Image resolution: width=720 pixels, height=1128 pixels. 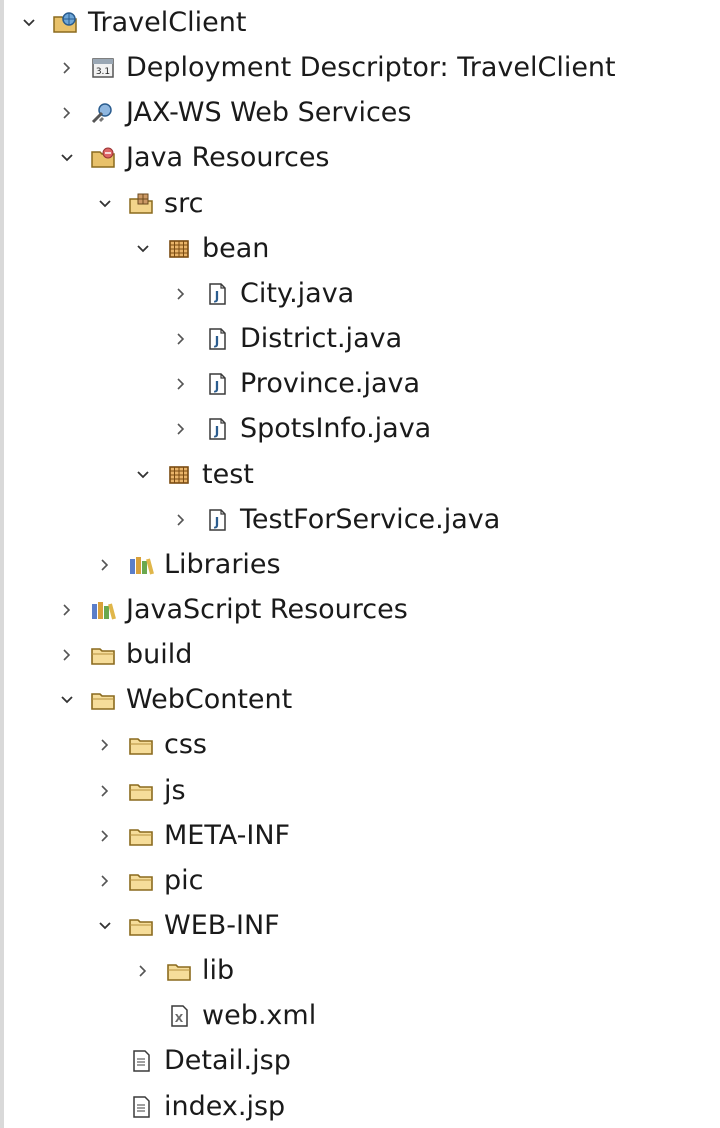 I want to click on tree-item-js: js, so click(x=141, y=791).